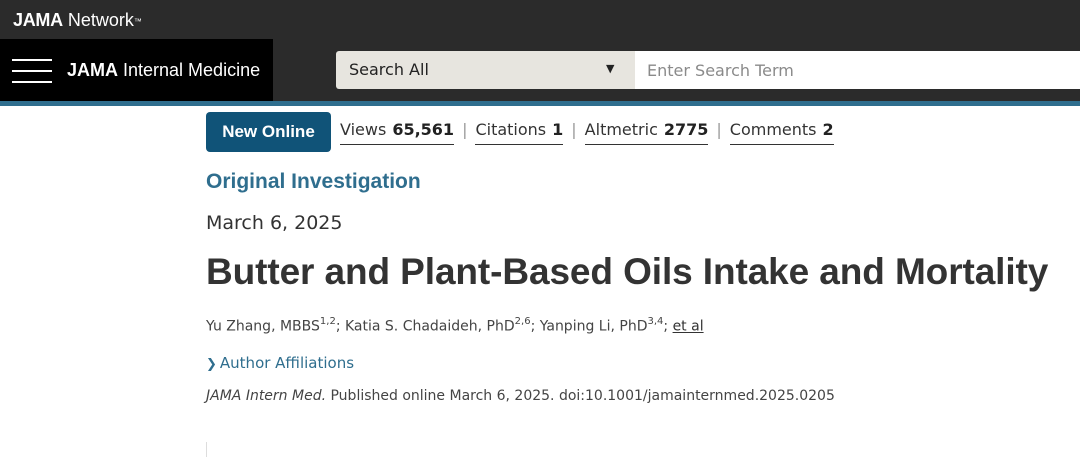  What do you see at coordinates (287, 363) in the screenshot?
I see `author-affiliations-label: Author Affiliations` at bounding box center [287, 363].